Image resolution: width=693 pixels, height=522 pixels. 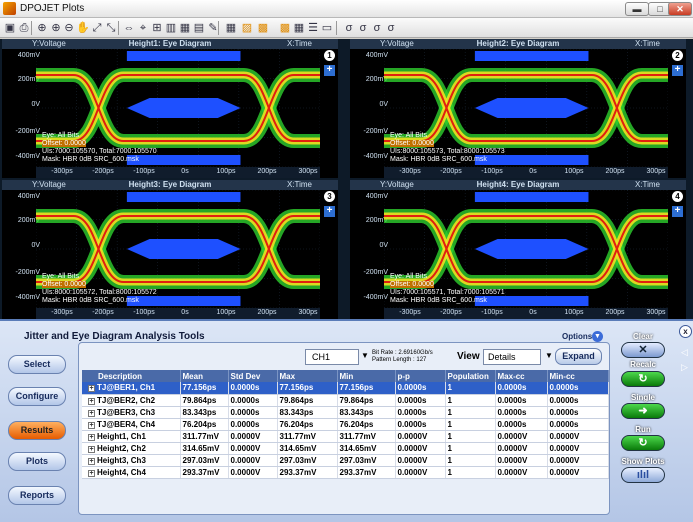 What do you see at coordinates (285, 28) in the screenshot?
I see `layout-icon: ▩` at bounding box center [285, 28].